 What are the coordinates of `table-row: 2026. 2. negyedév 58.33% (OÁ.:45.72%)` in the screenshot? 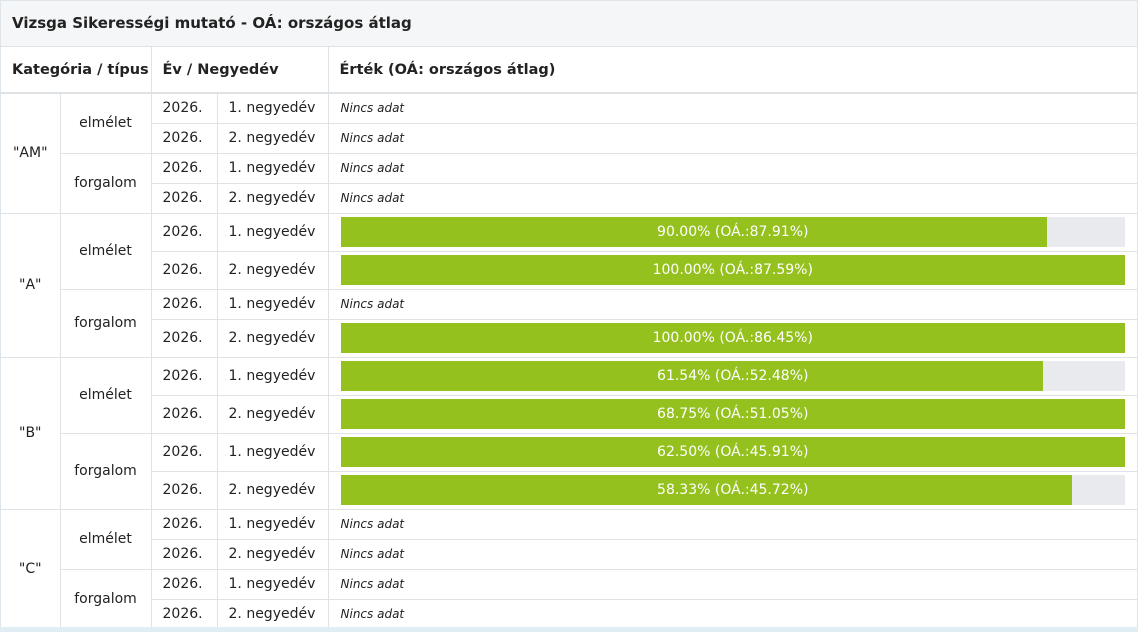 It's located at (569, 490).